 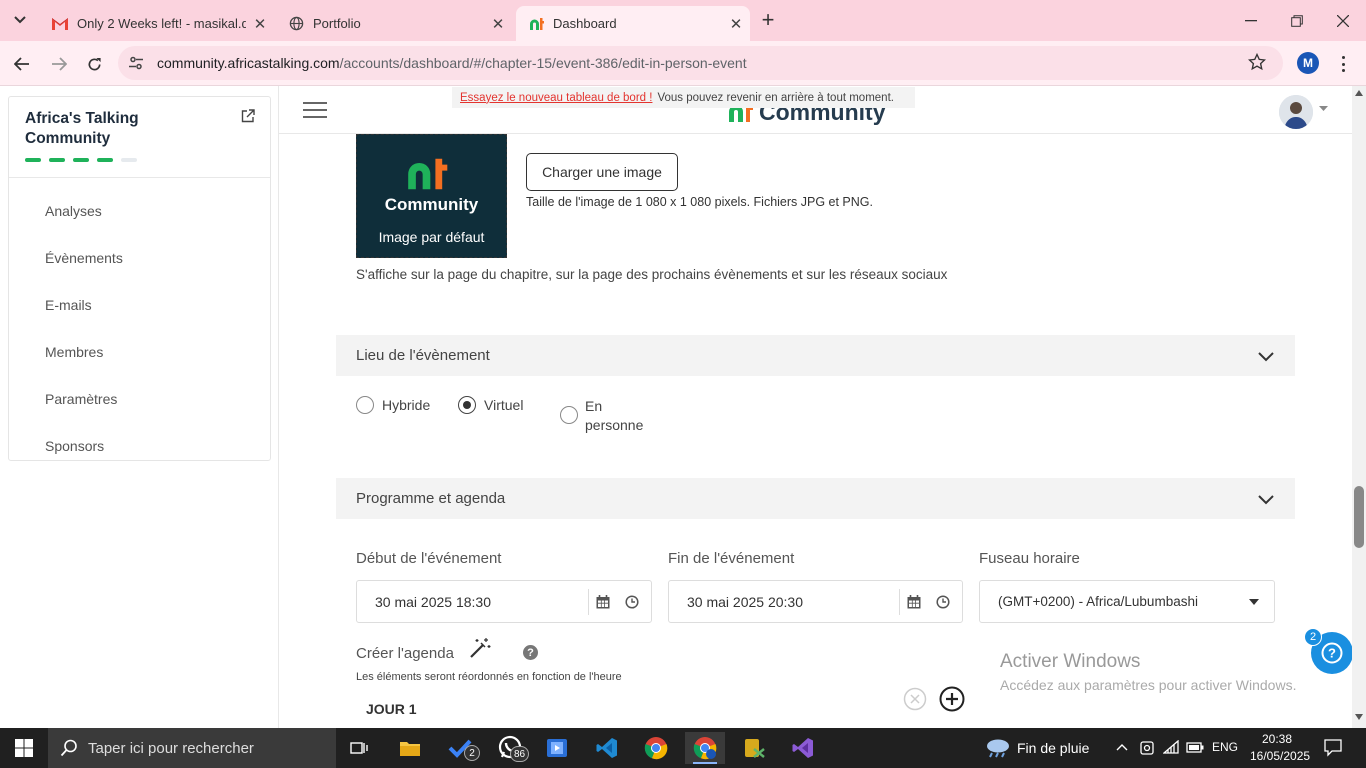 What do you see at coordinates (22, 64) in the screenshot?
I see `back-button` at bounding box center [22, 64].